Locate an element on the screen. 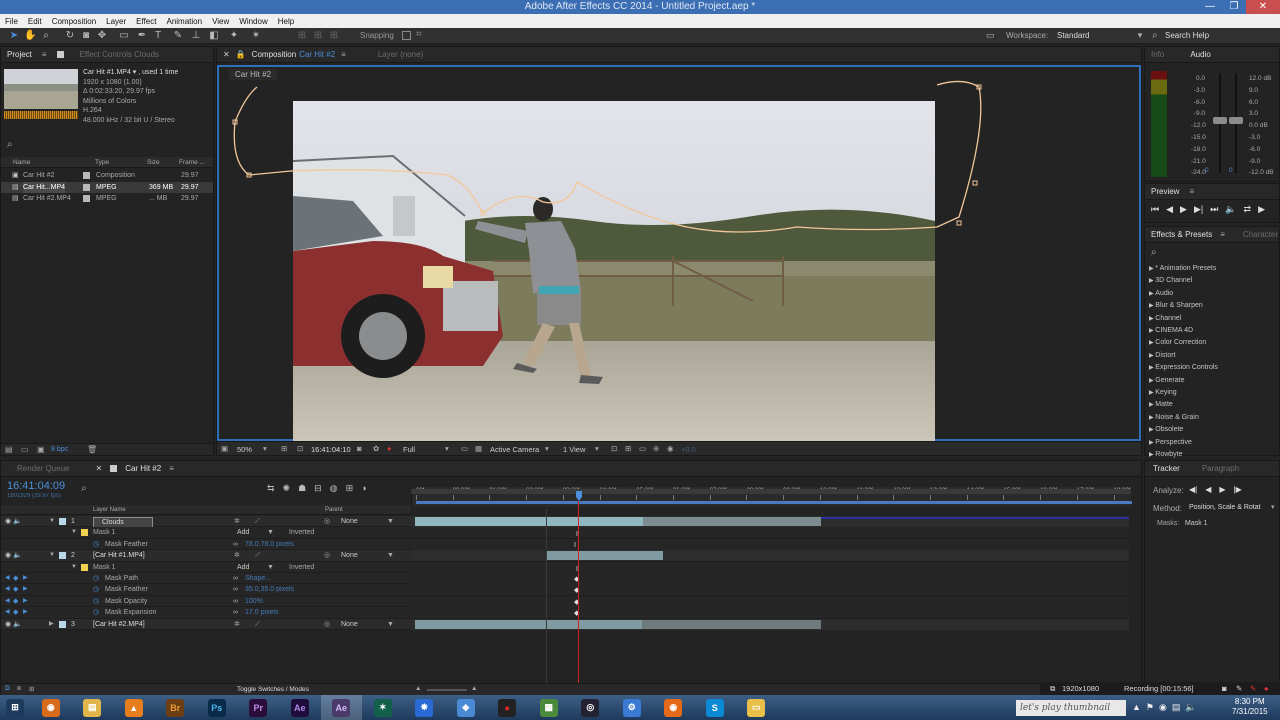  menu-help: Help is located at coordinates (286, 21).